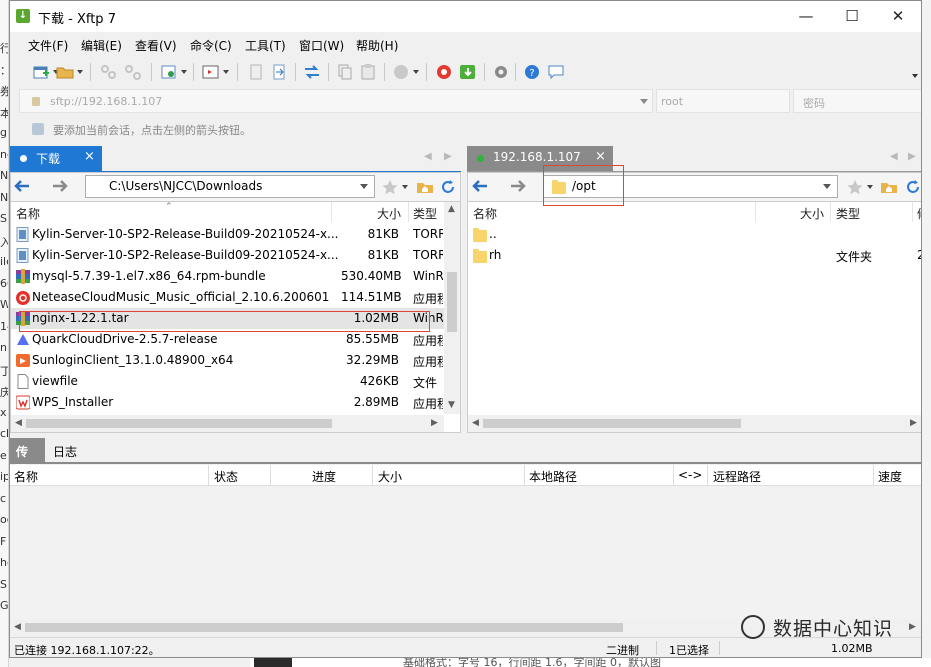 This screenshot has width=931, height=667. I want to click on transfer-col-progress: 进度, so click(324, 476).